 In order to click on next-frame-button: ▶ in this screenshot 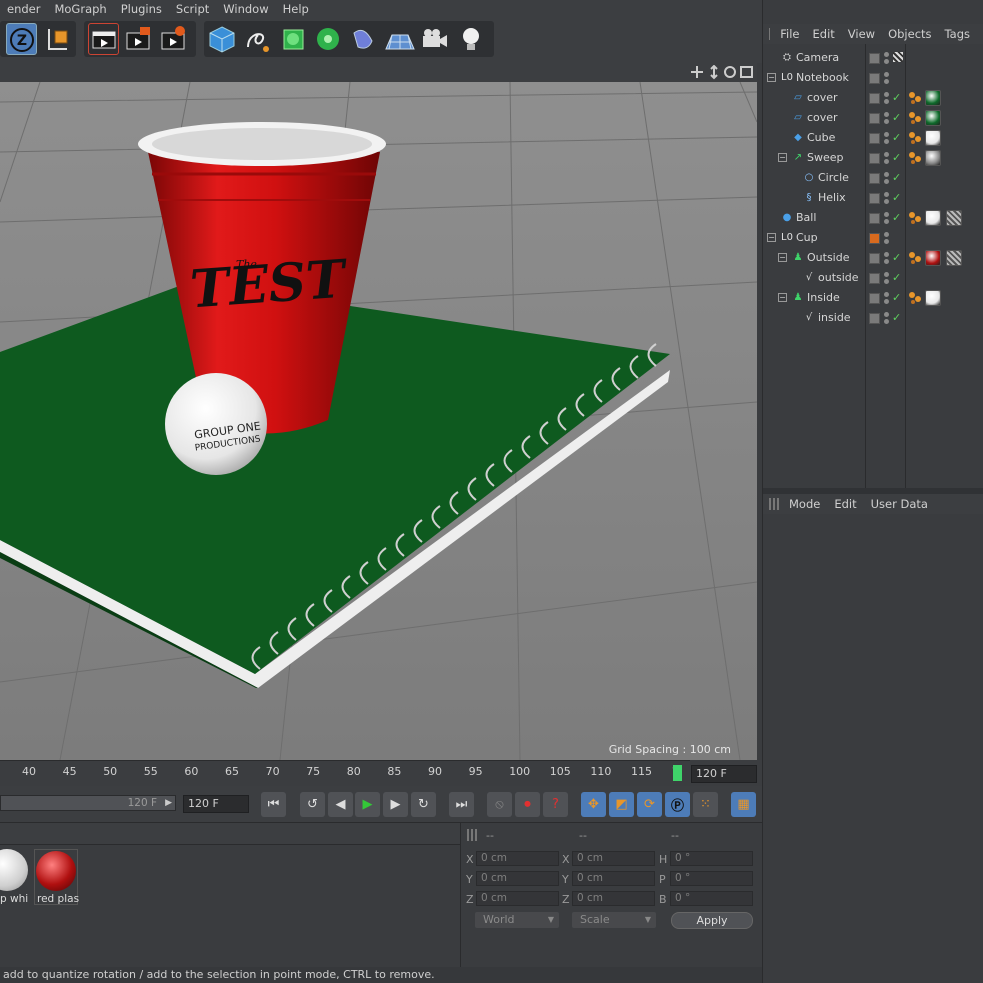, I will do `click(395, 804)`.